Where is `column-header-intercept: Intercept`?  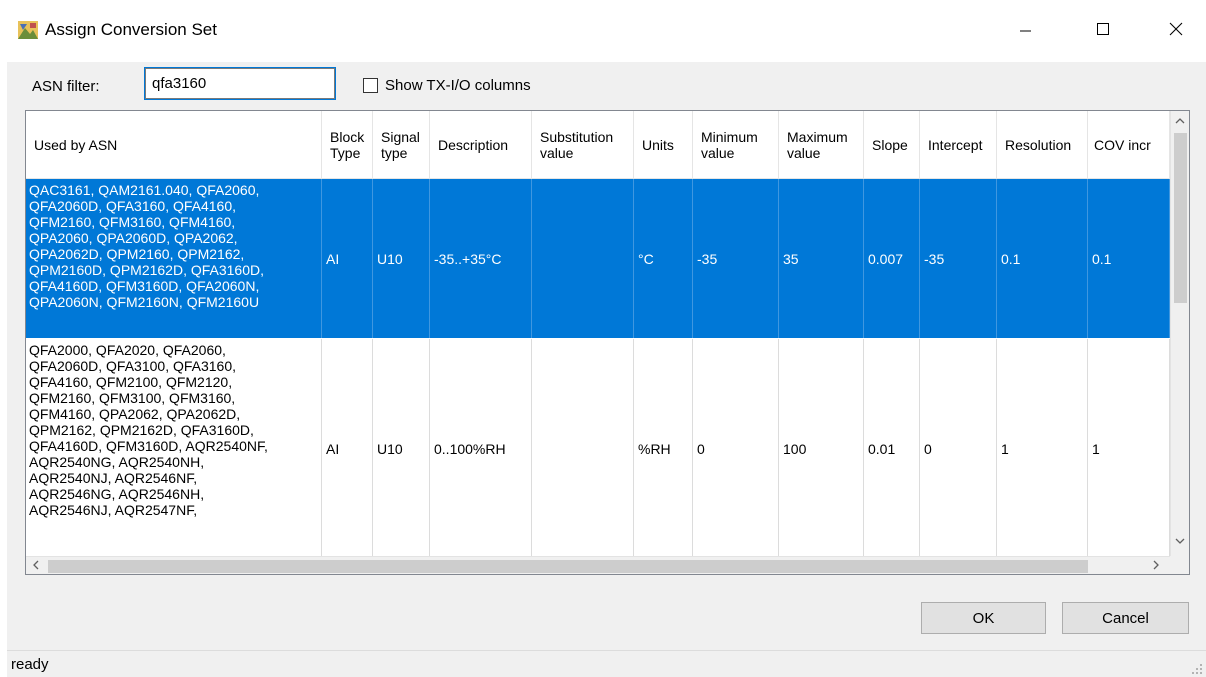
column-header-intercept: Intercept is located at coordinates (958, 145).